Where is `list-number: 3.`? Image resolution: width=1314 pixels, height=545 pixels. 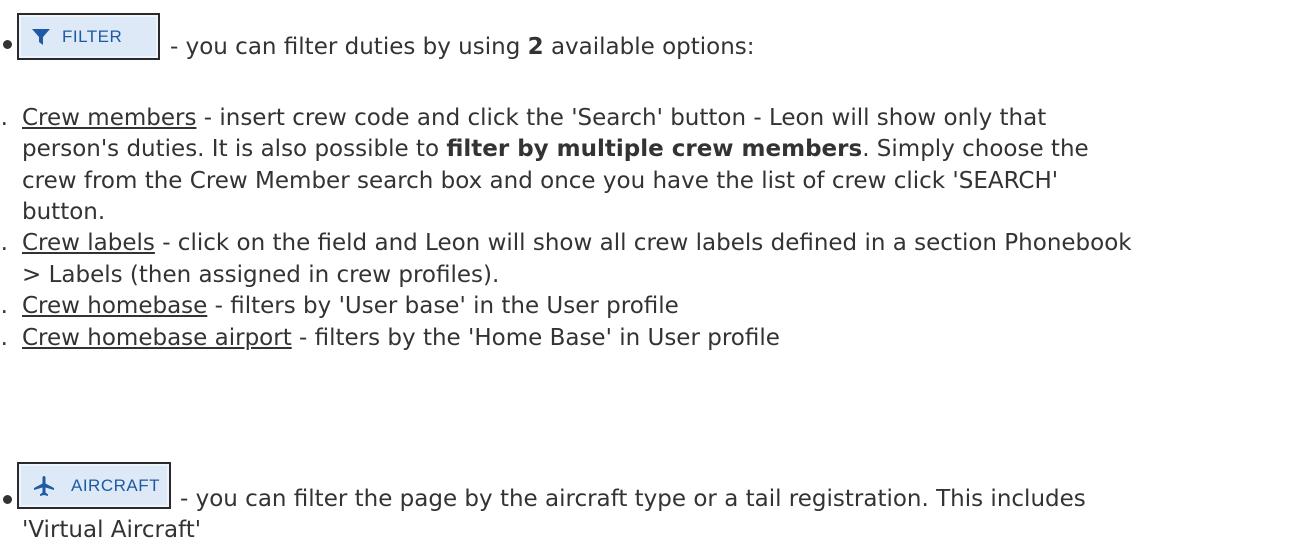
list-number: 3. is located at coordinates (4, 306).